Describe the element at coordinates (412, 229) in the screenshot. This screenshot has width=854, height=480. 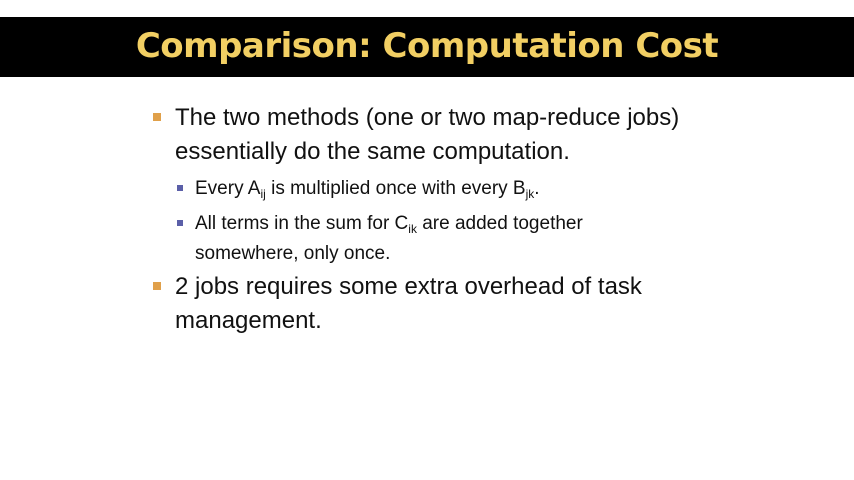
I see `subscript: ik` at that location.